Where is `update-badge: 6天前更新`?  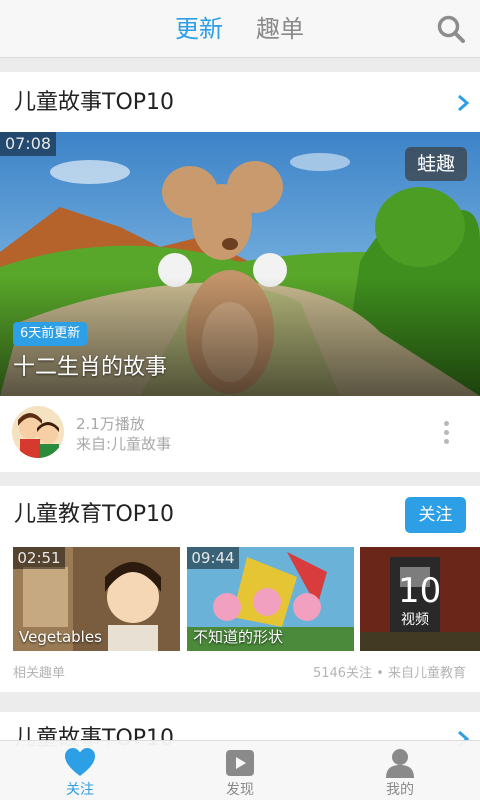 update-badge: 6天前更新 is located at coordinates (50, 334).